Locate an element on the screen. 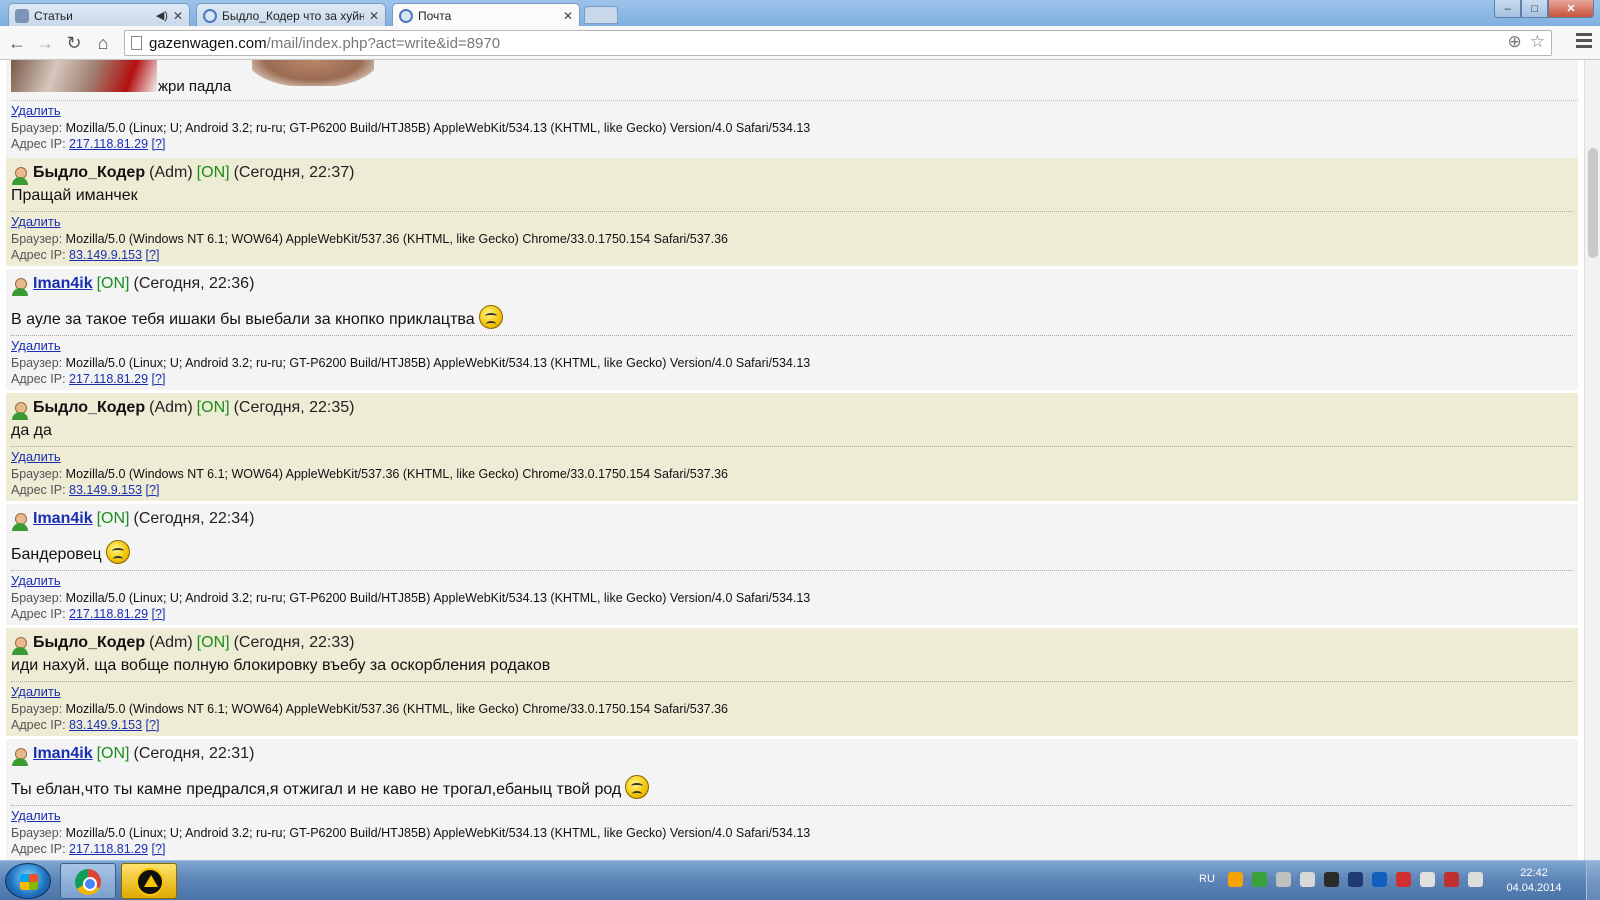 This screenshot has height=900, width=1600. scrollbar is located at coordinates (1592, 460).